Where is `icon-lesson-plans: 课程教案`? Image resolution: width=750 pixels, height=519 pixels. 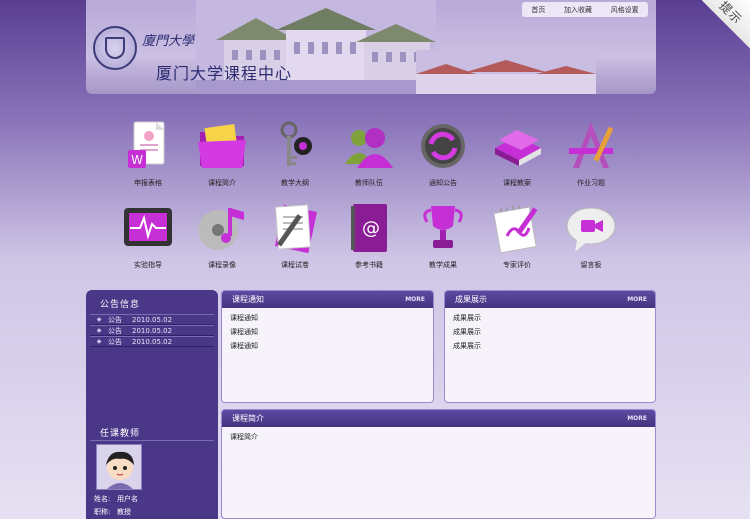
icon-lesson-plans: 课程教案 is located at coordinates (517, 153).